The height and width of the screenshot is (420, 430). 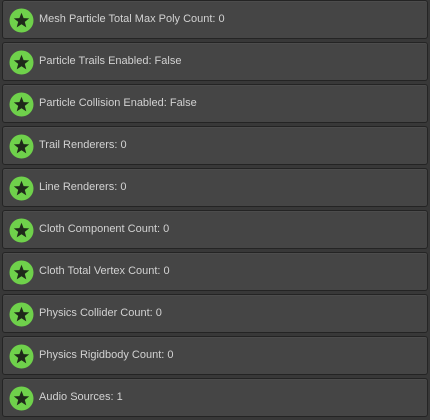 What do you see at coordinates (215, 145) in the screenshot?
I see `stat-row-trail-renderers: Trail Renderers: 0` at bounding box center [215, 145].